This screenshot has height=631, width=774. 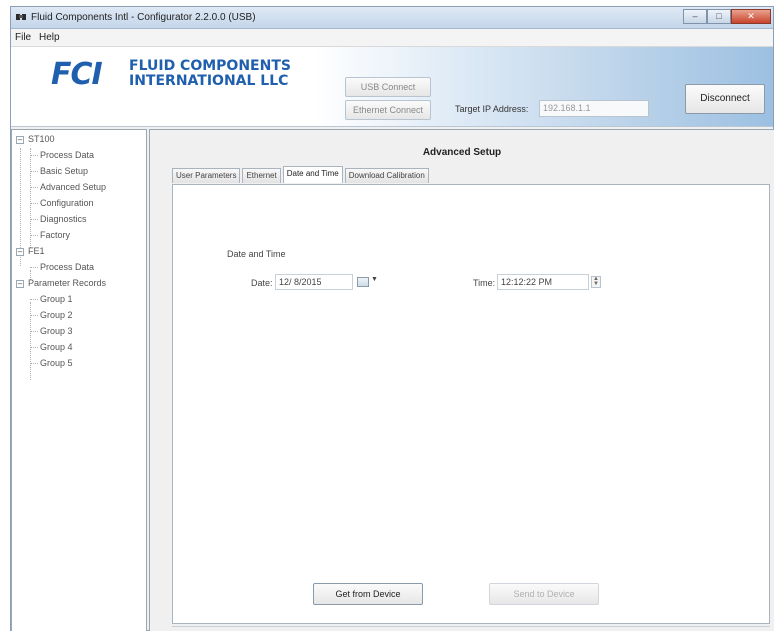 What do you see at coordinates (492, 109) in the screenshot?
I see `target-ip-label: Target IP Address:` at bounding box center [492, 109].